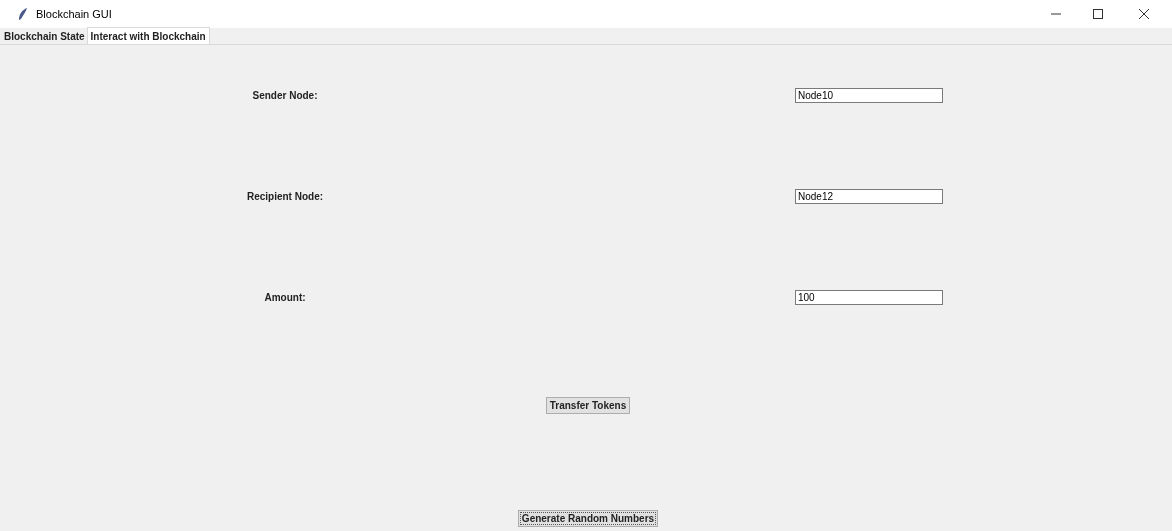  I want to click on input-field: Node12, so click(869, 196).